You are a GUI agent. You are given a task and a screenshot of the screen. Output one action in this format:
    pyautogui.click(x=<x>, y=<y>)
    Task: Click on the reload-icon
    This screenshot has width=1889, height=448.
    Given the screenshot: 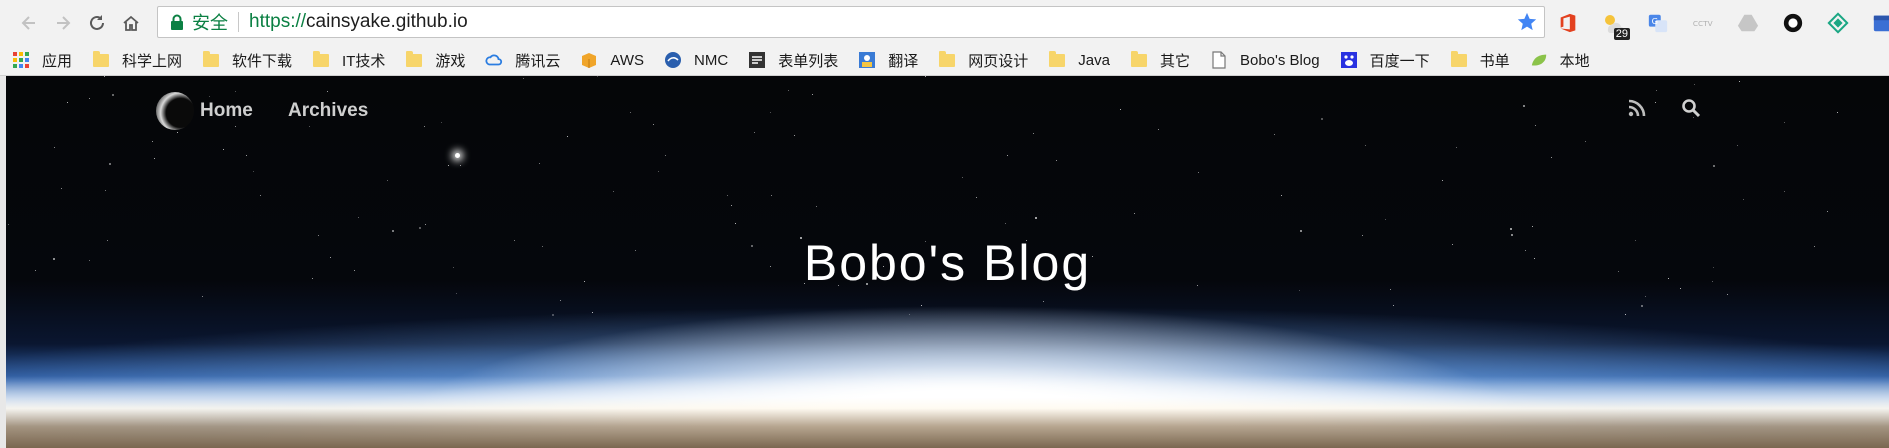 What is the action you would take?
    pyautogui.click(x=97, y=22)
    